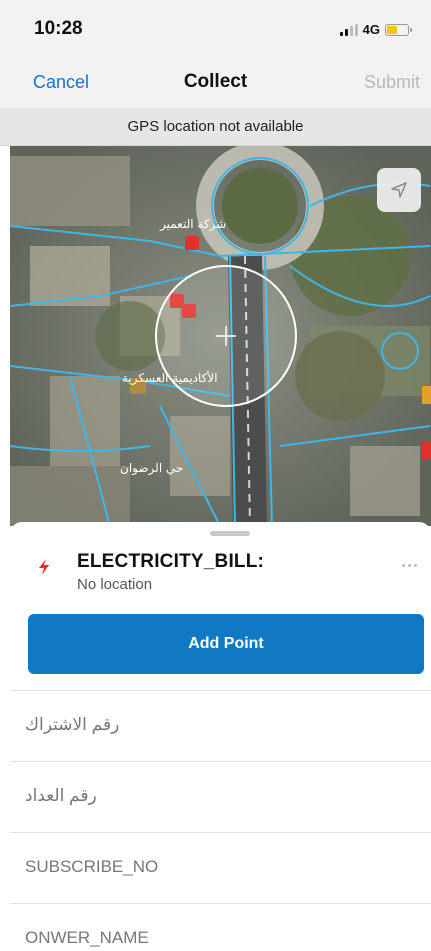 The width and height of the screenshot is (431, 951). I want to click on map-label: شركة التعمير, so click(192, 224).